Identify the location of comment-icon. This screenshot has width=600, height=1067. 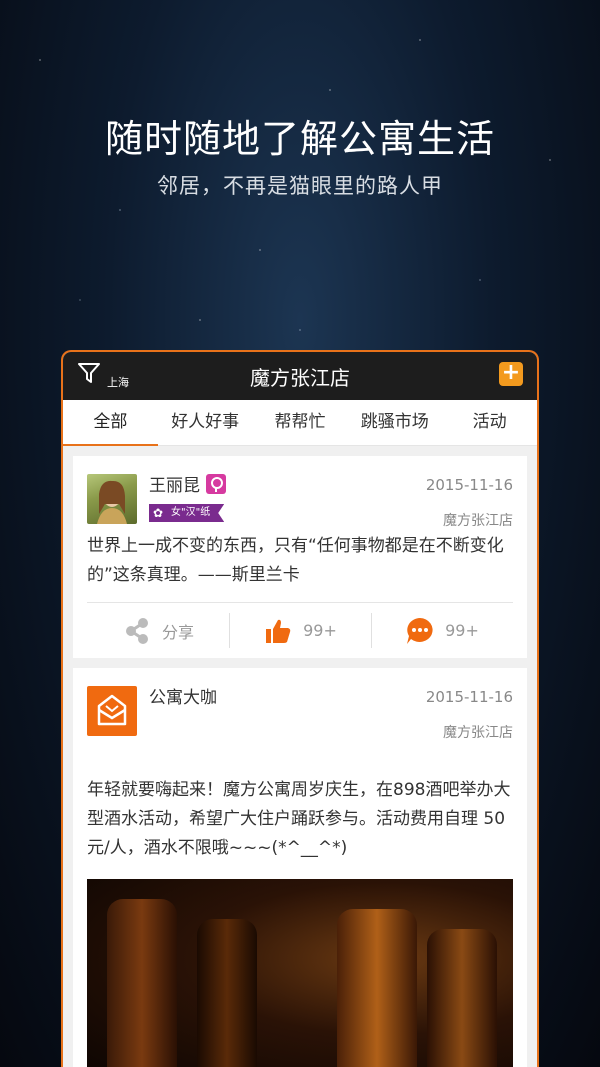
(420, 630).